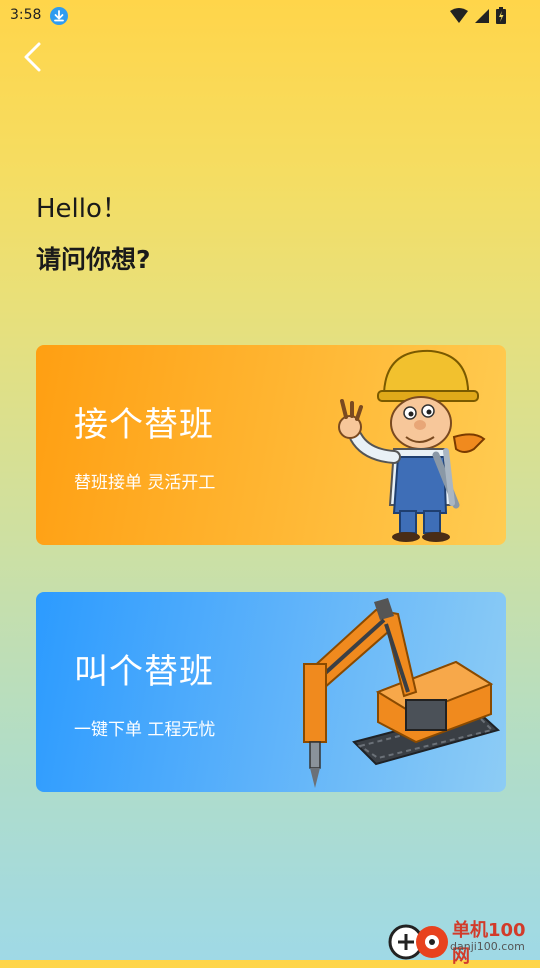  I want to click on watermark-url: danji100.com, so click(487, 946).